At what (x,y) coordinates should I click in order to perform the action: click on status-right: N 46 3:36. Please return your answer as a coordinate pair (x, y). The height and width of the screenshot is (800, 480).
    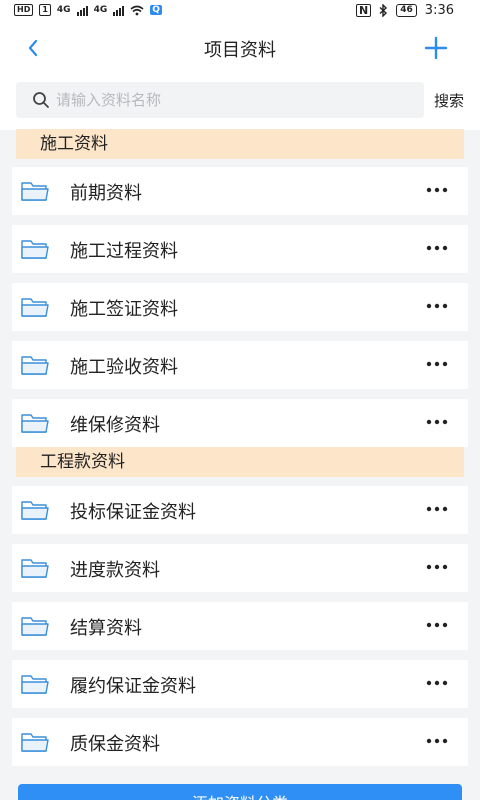
    Looking at the image, I should click on (405, 10).